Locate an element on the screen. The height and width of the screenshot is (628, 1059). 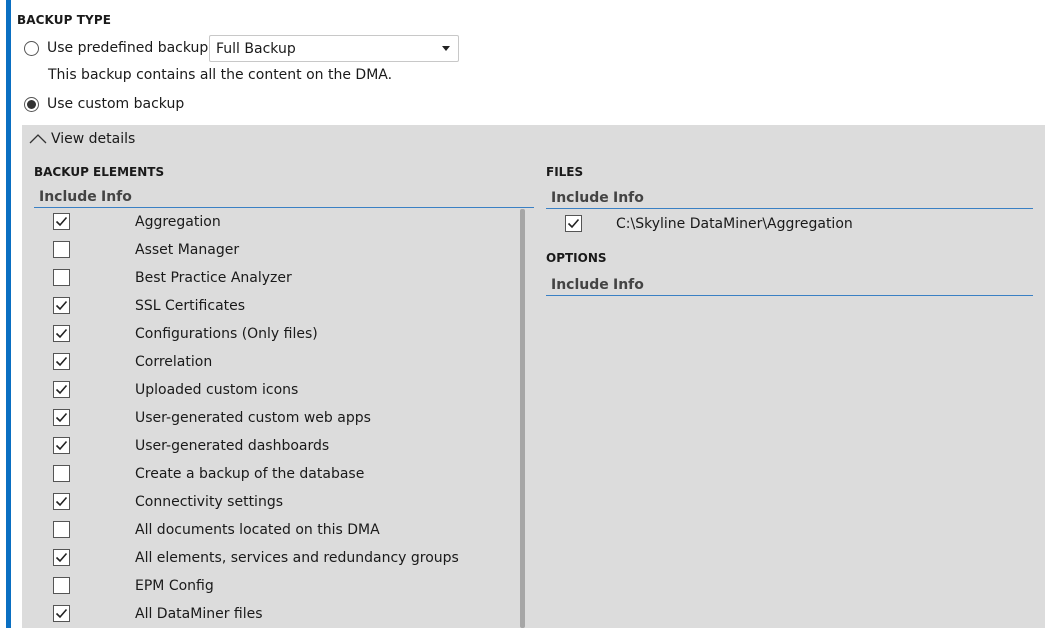
file-row: C:\Skyline DataMiner\Aggregation is located at coordinates (709, 223).